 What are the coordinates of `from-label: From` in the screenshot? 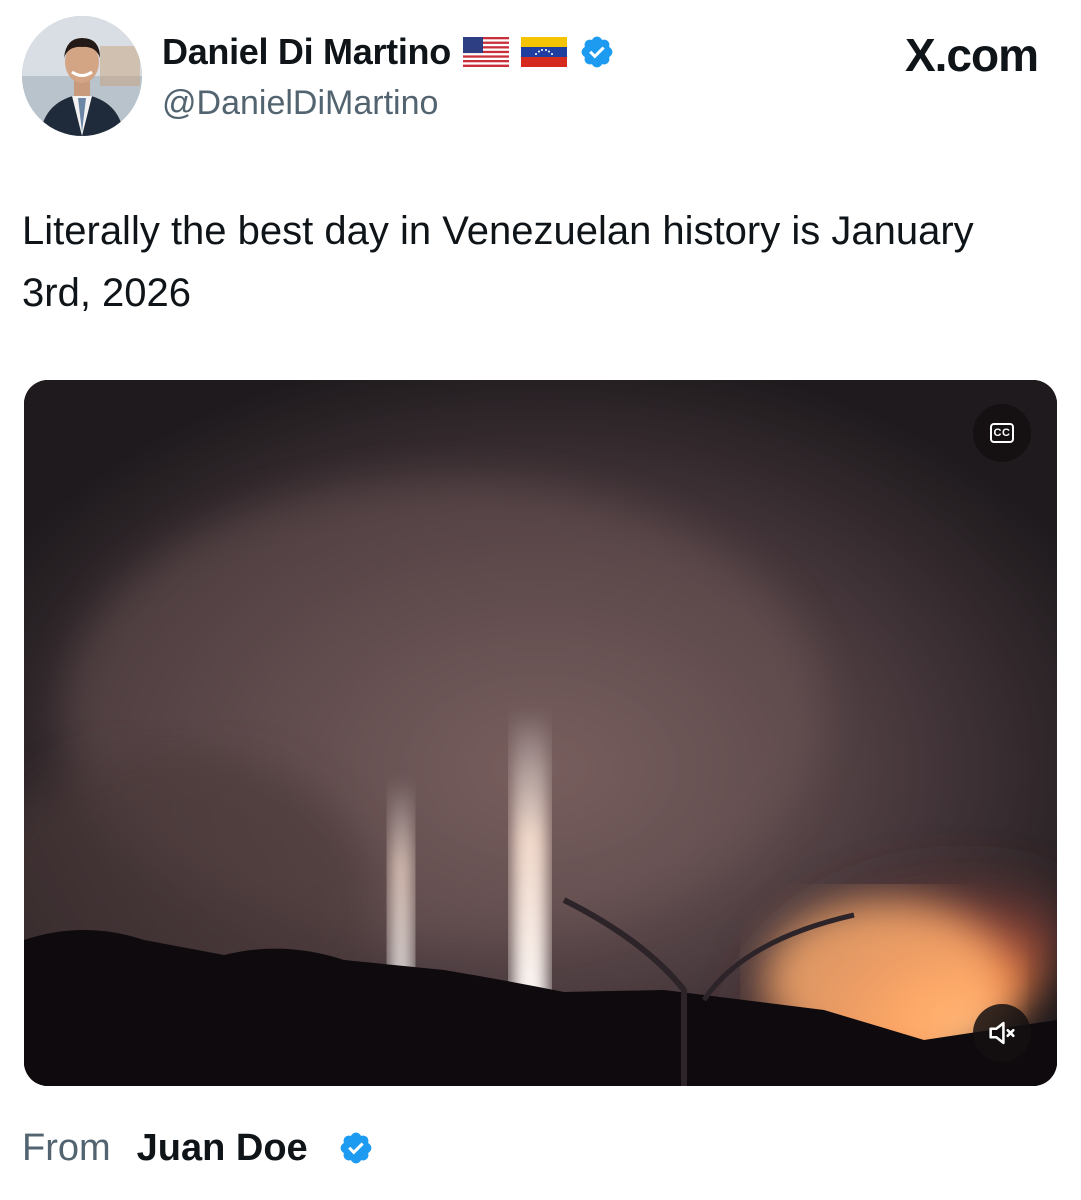 It's located at (66, 1147).